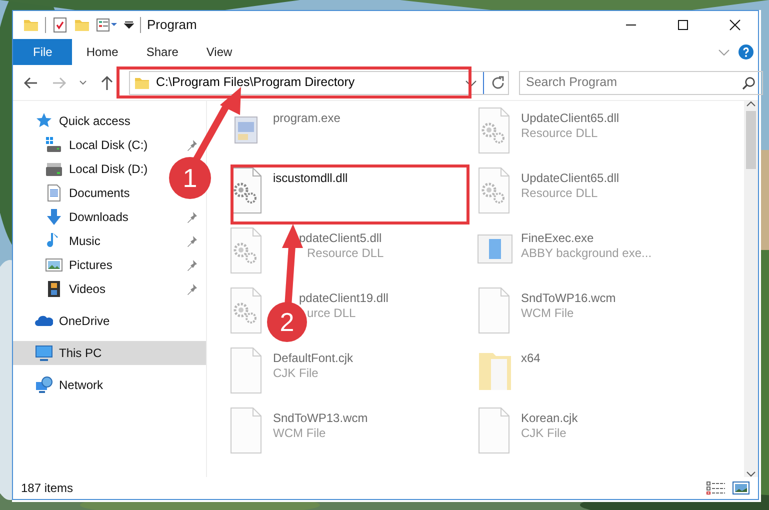 The width and height of the screenshot is (769, 510). Describe the element at coordinates (306, 118) in the screenshot. I see `file-name: program.exe` at that location.